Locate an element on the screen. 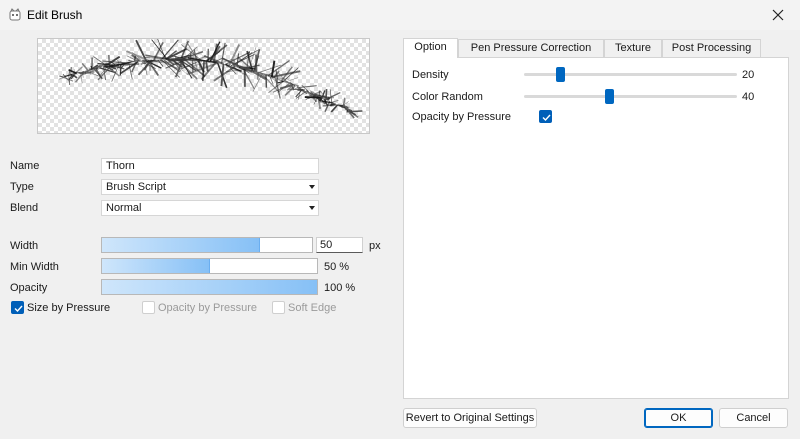  width-bar is located at coordinates (207, 245).